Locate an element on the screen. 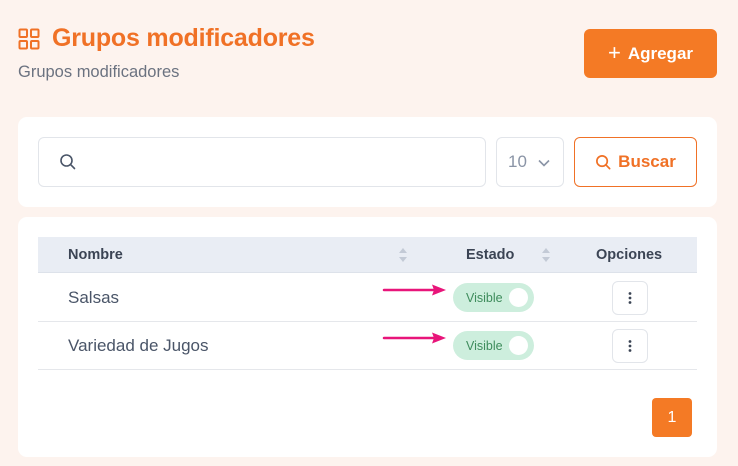  table-row: Salsas Visible is located at coordinates (367, 298).